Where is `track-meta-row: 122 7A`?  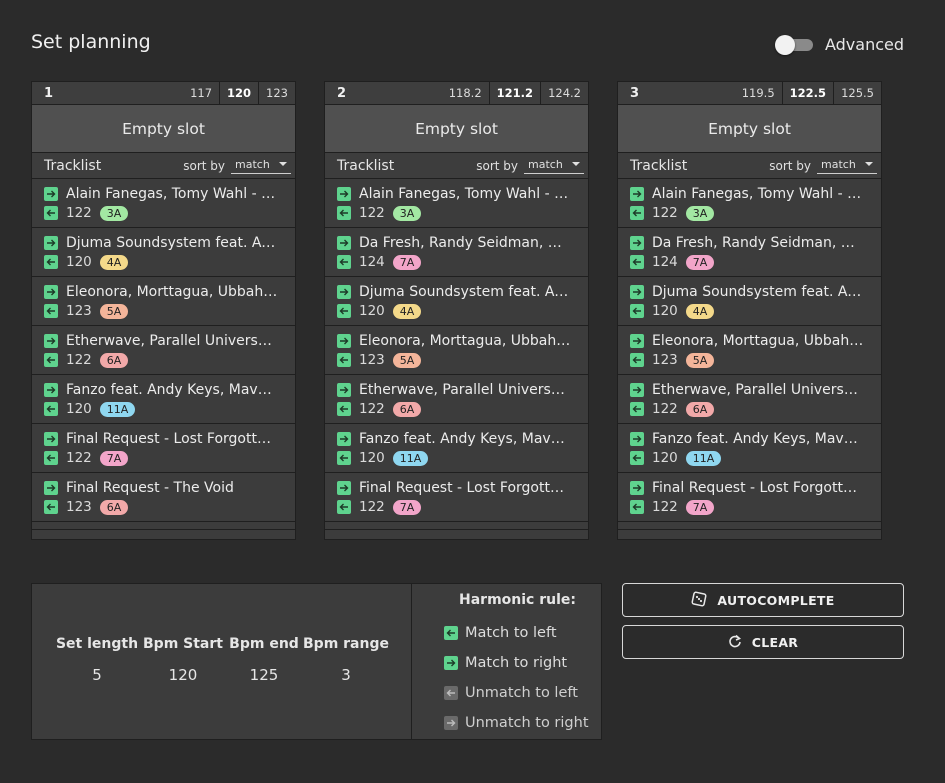
track-meta-row: 122 7A is located at coordinates (459, 507).